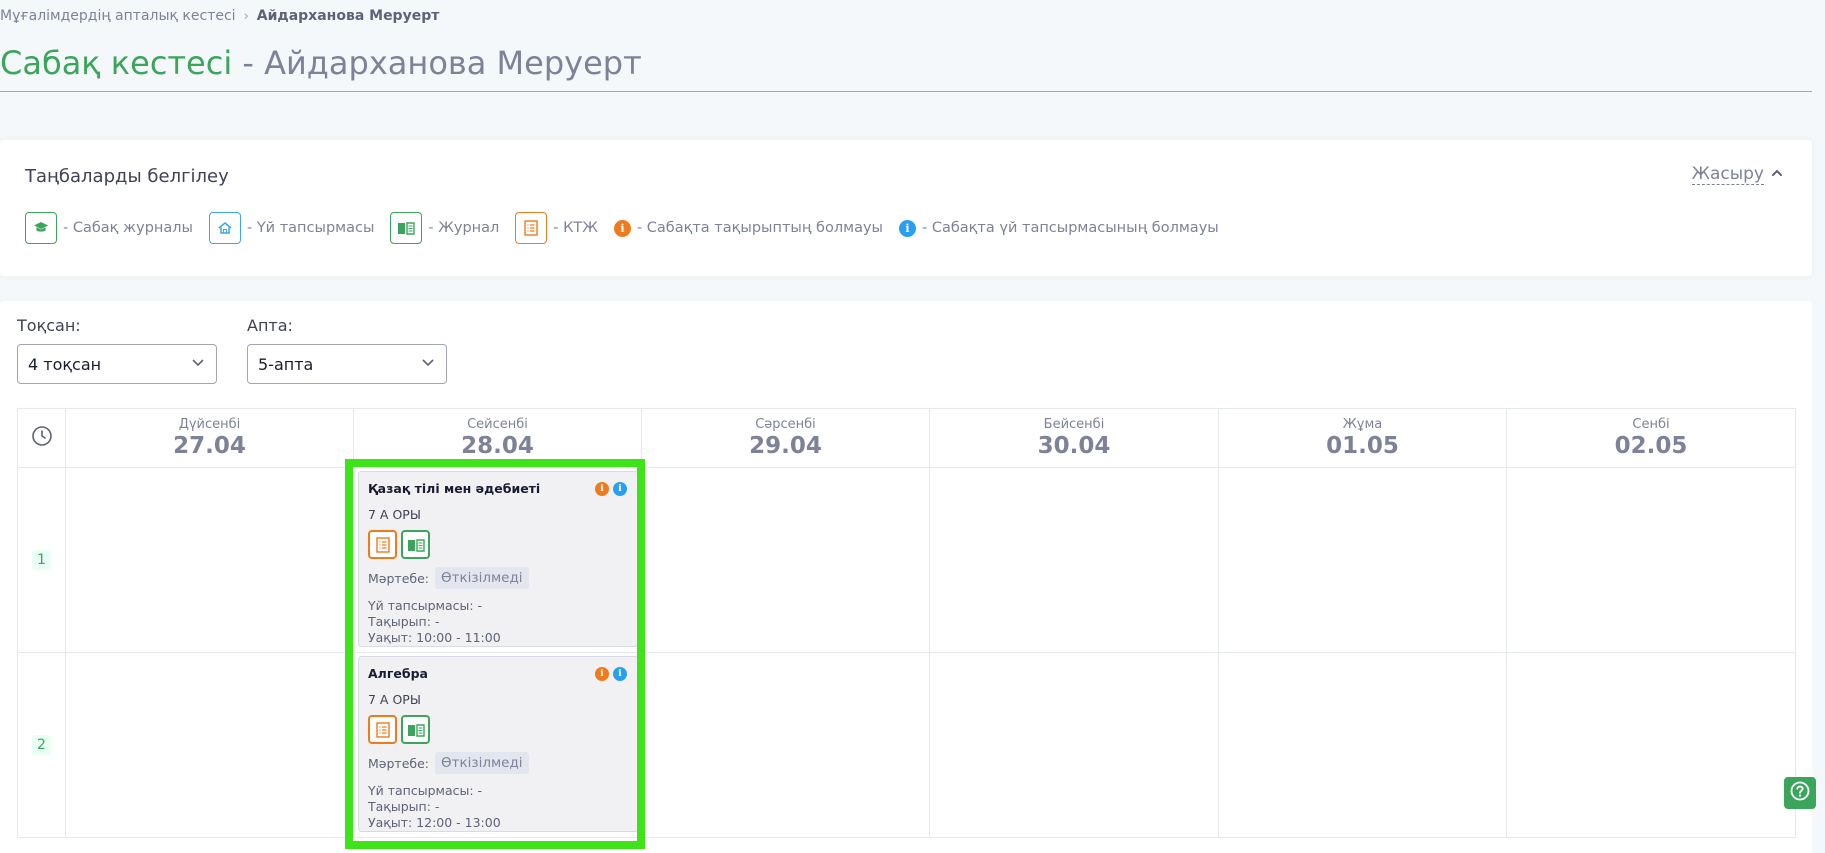 The height and width of the screenshot is (853, 1825). What do you see at coordinates (464, 228) in the screenshot?
I see `legend-label: - Журнал` at bounding box center [464, 228].